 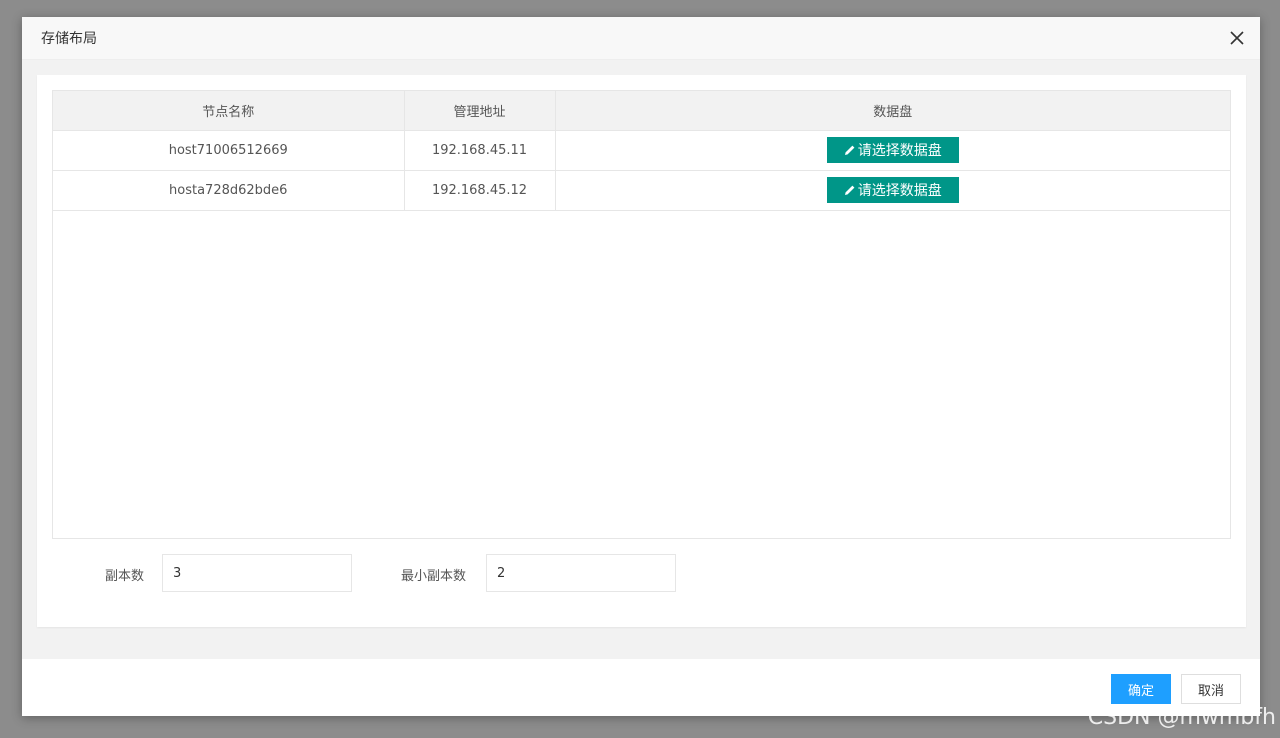 What do you see at coordinates (125, 576) in the screenshot?
I see `replicas-label: 副本数` at bounding box center [125, 576].